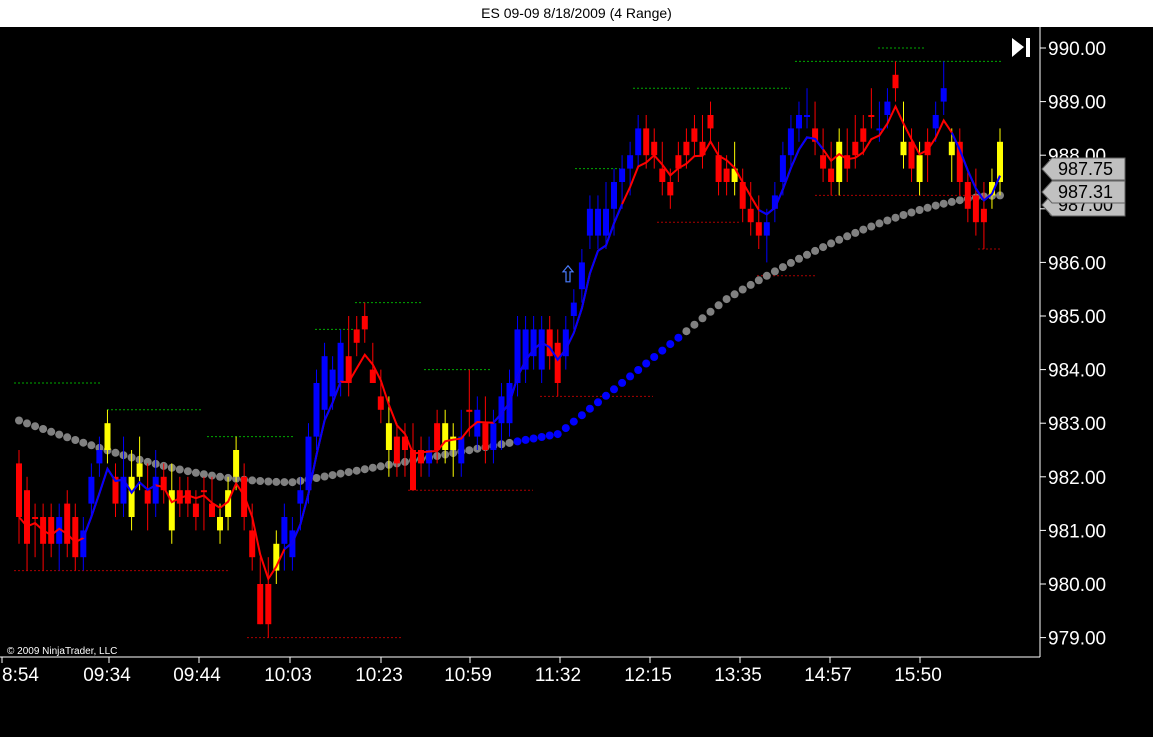 The width and height of the screenshot is (1153, 737). I want to click on y-tick-label: 980.00, so click(1077, 585).